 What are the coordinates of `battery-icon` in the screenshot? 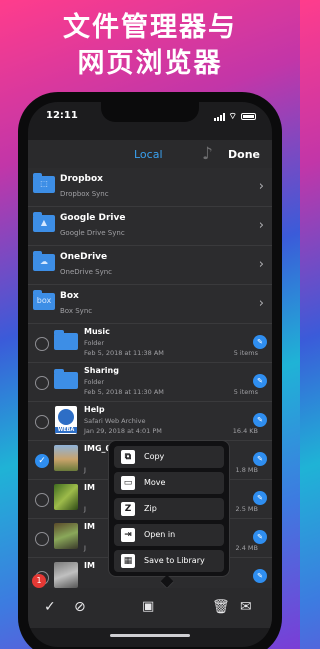 It's located at (248, 116).